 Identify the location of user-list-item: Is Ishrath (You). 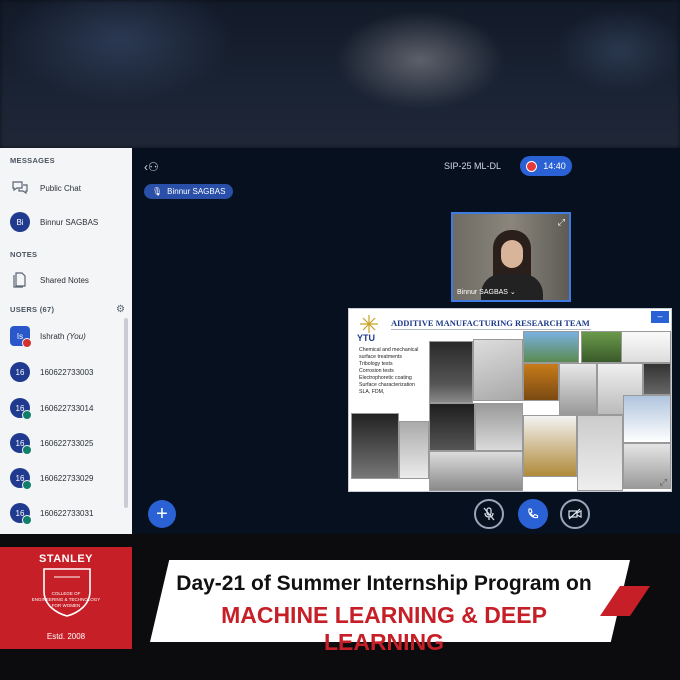
(48, 337).